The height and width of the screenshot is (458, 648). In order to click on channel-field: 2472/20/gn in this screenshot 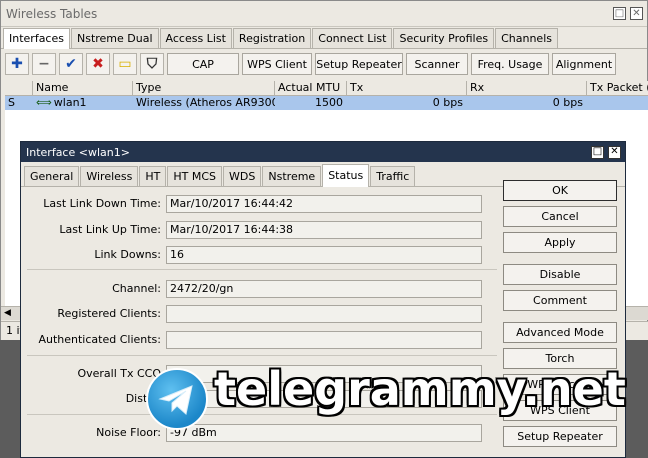, I will do `click(324, 288)`.